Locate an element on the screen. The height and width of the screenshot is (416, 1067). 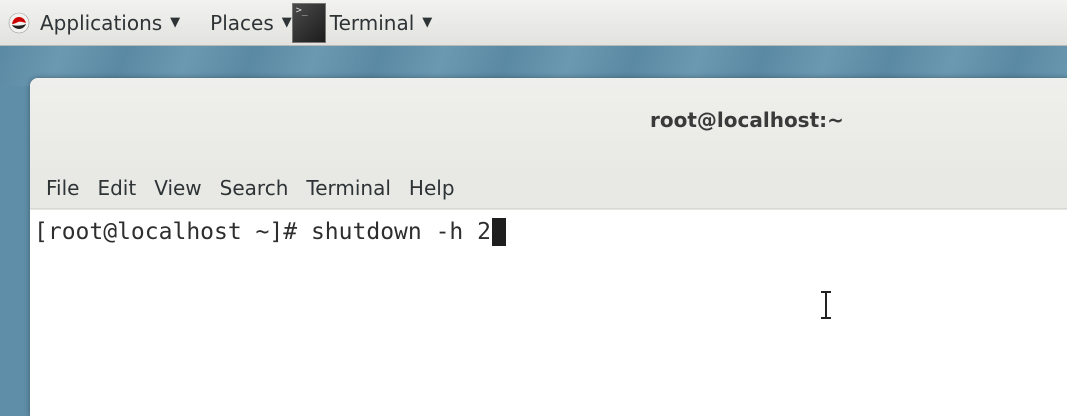
terminal-app-icon: >_ is located at coordinates (308, 22).